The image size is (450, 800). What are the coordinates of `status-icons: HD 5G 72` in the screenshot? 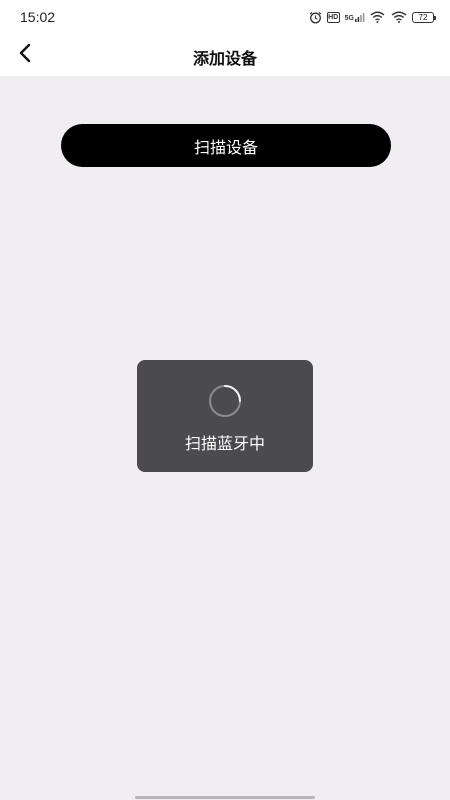 It's located at (372, 17).